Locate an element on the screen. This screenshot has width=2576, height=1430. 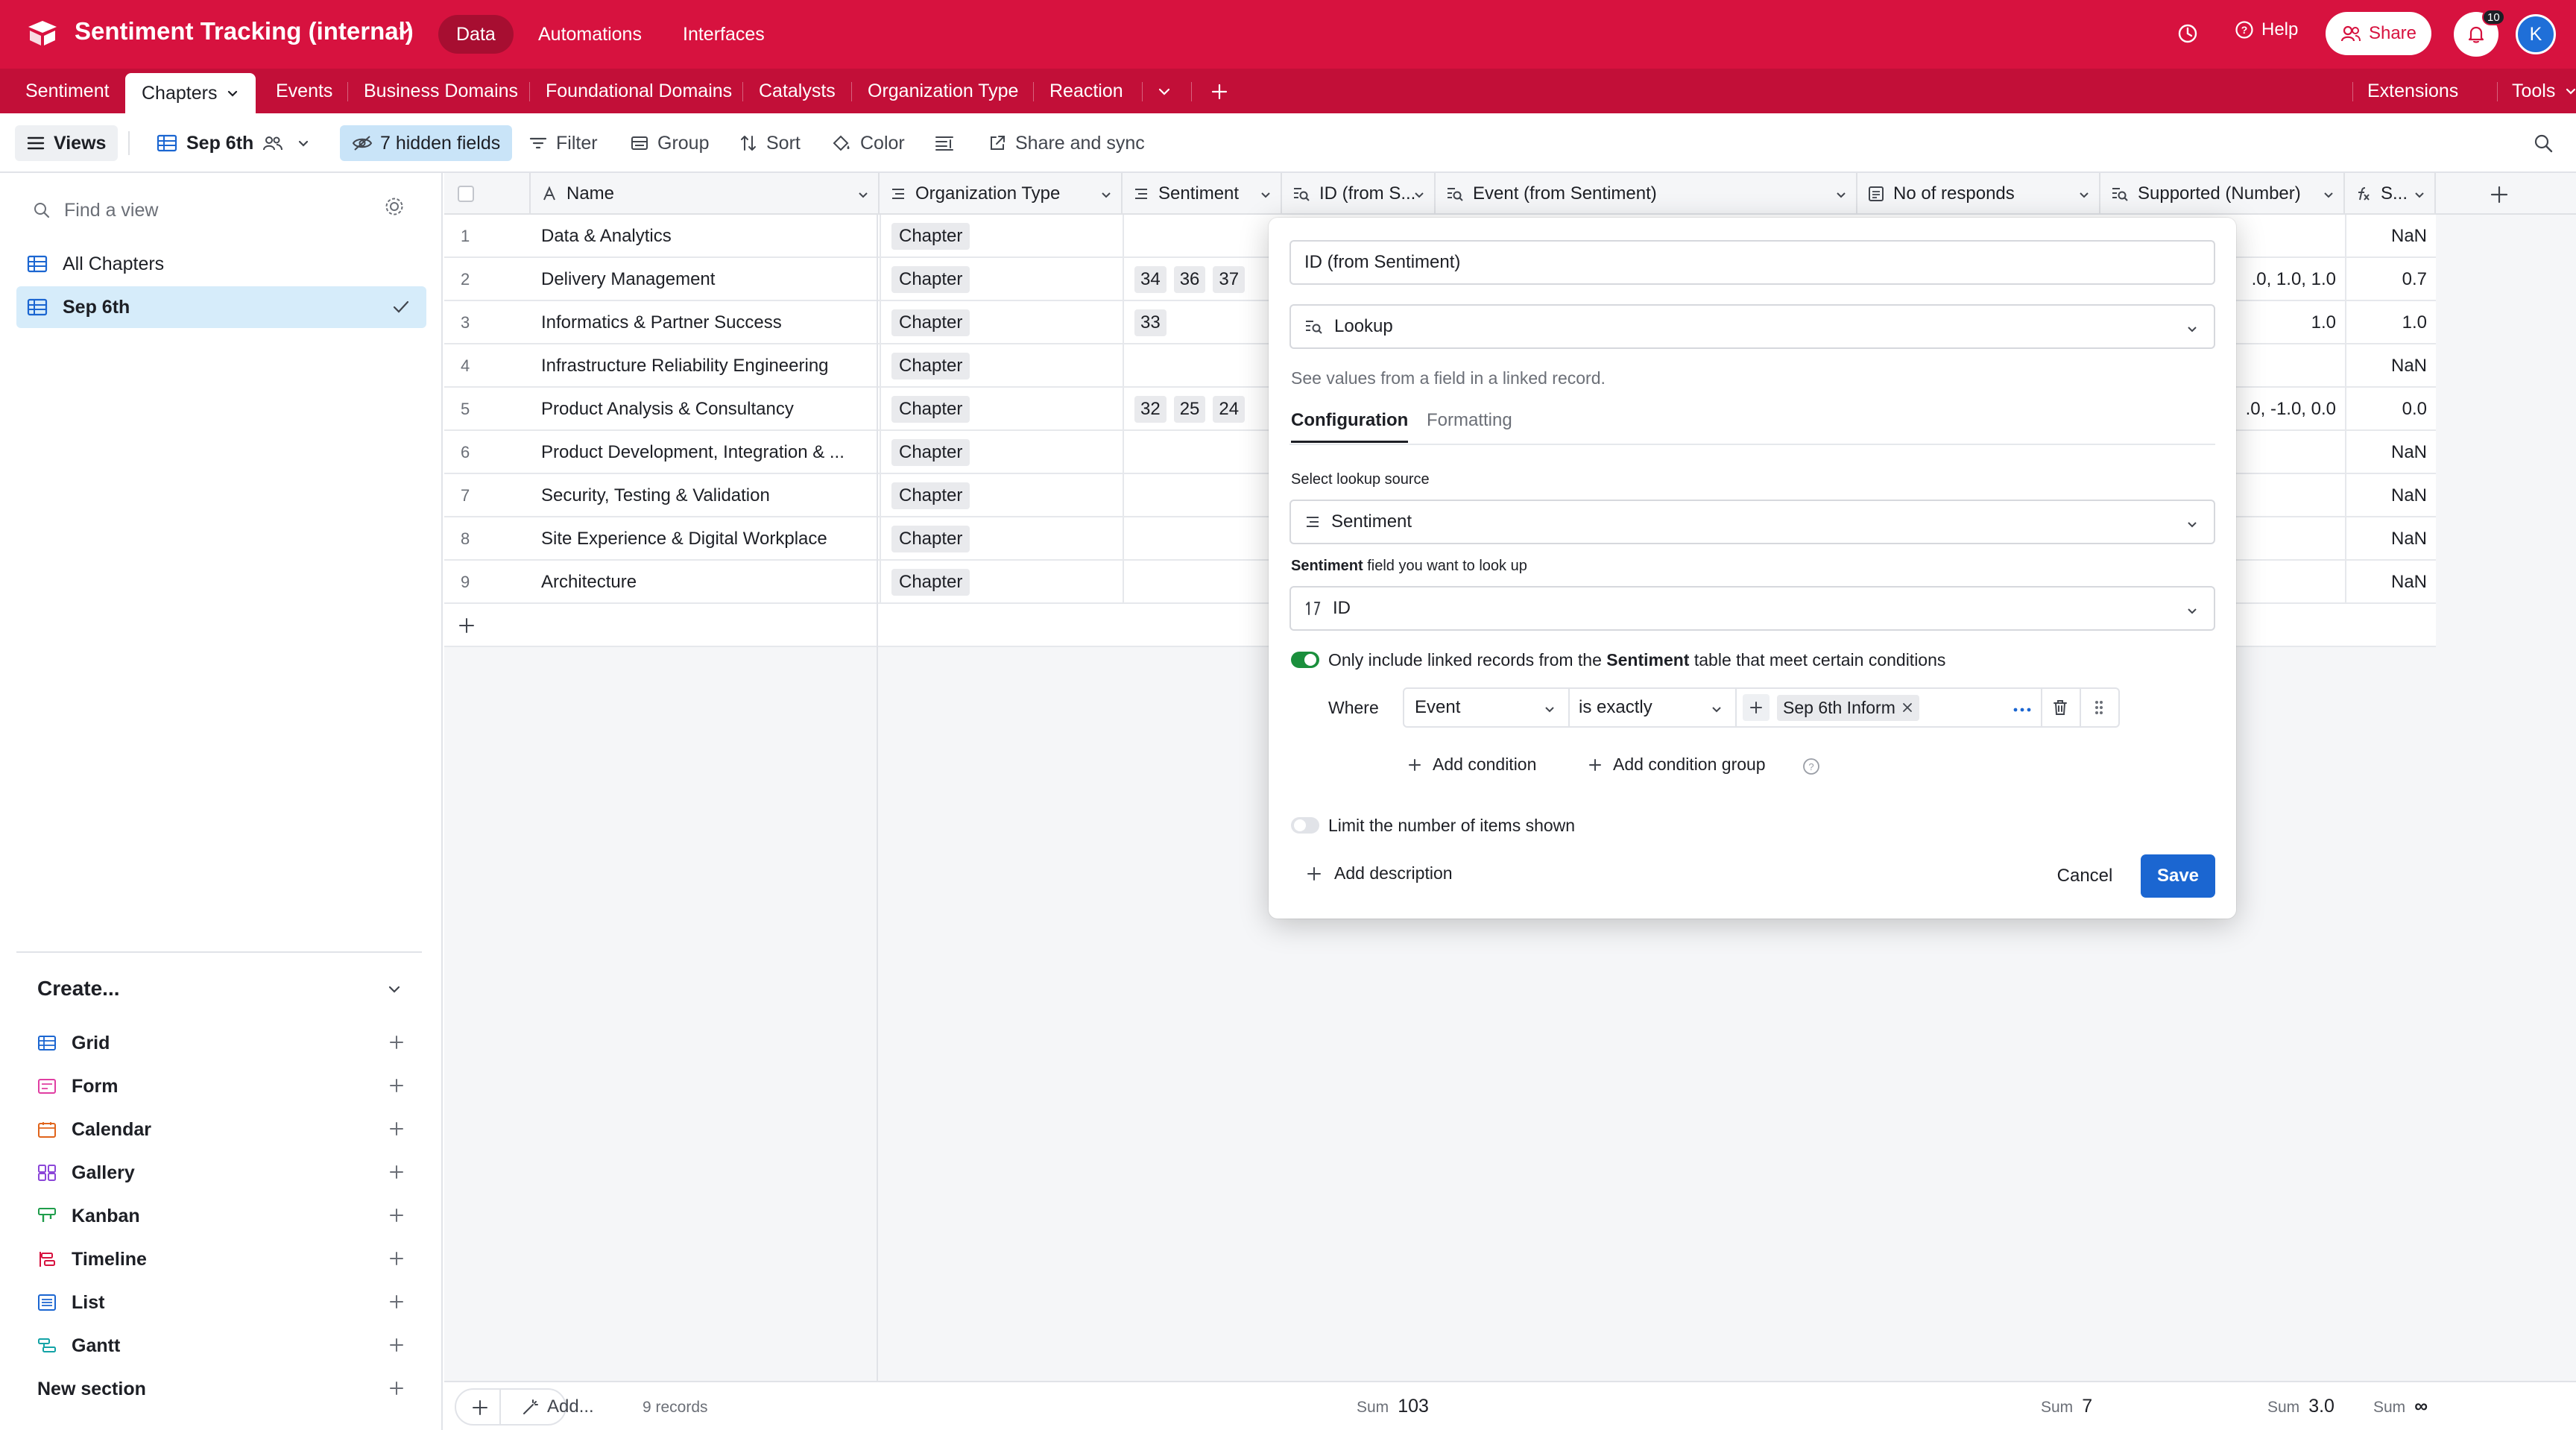
condition-value-field: Sep 6th Inform is located at coordinates (1890, 707).